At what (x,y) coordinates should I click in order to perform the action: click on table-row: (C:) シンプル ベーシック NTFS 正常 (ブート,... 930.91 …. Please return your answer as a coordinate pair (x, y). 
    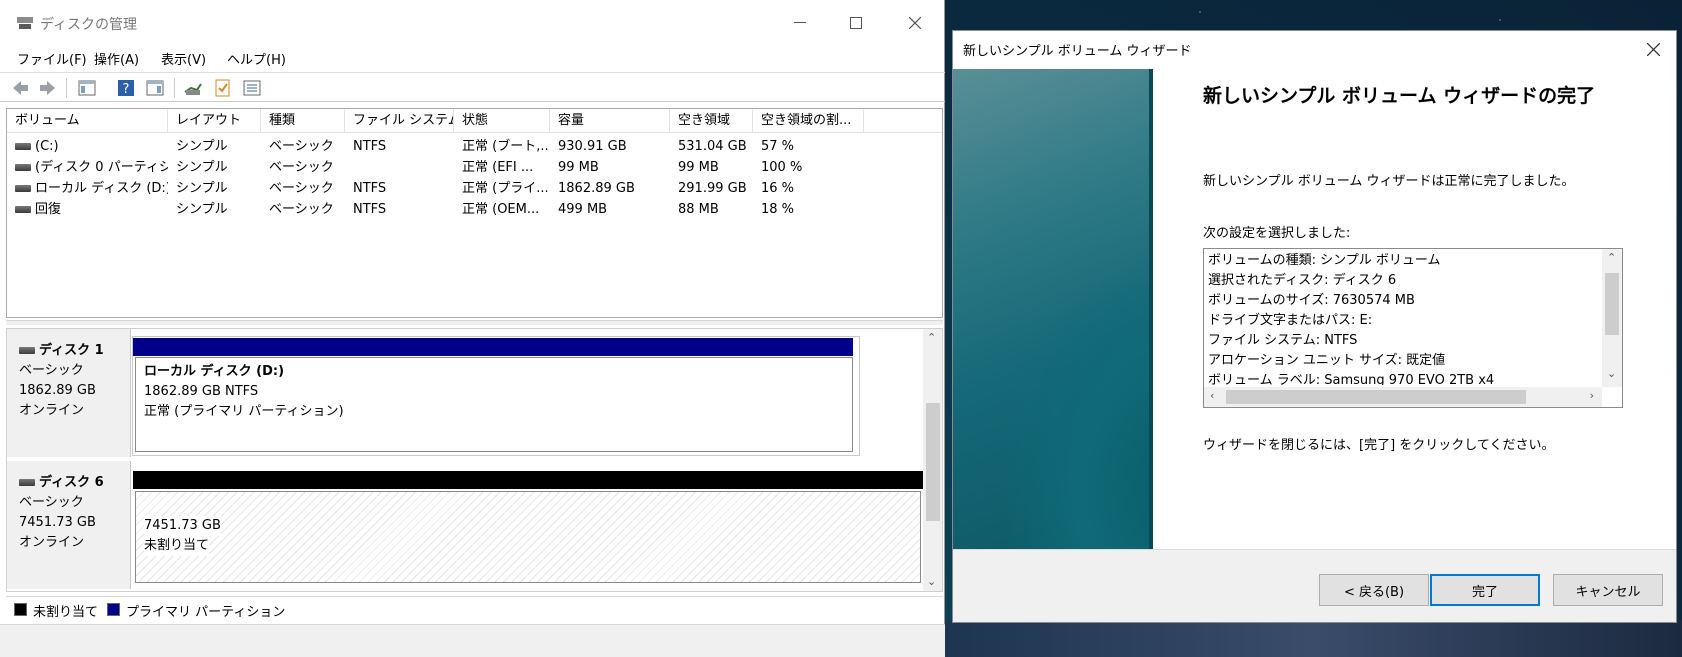
    Looking at the image, I should click on (474, 146).